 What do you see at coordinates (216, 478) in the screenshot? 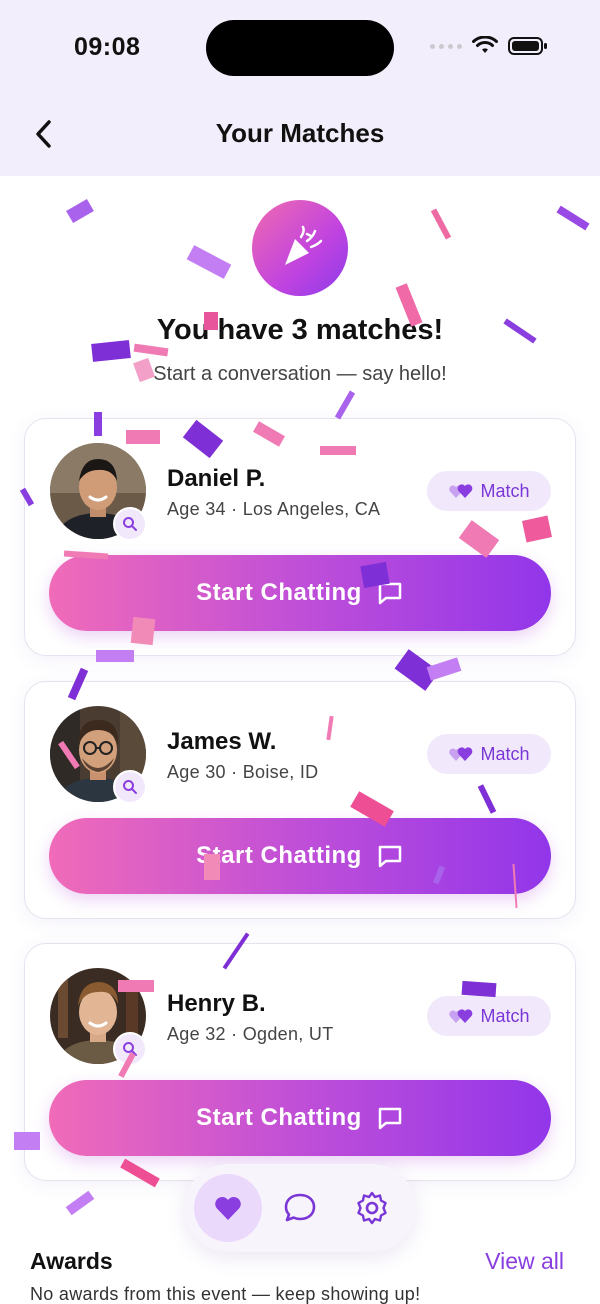
I see `match-name: Daniel P.` at bounding box center [216, 478].